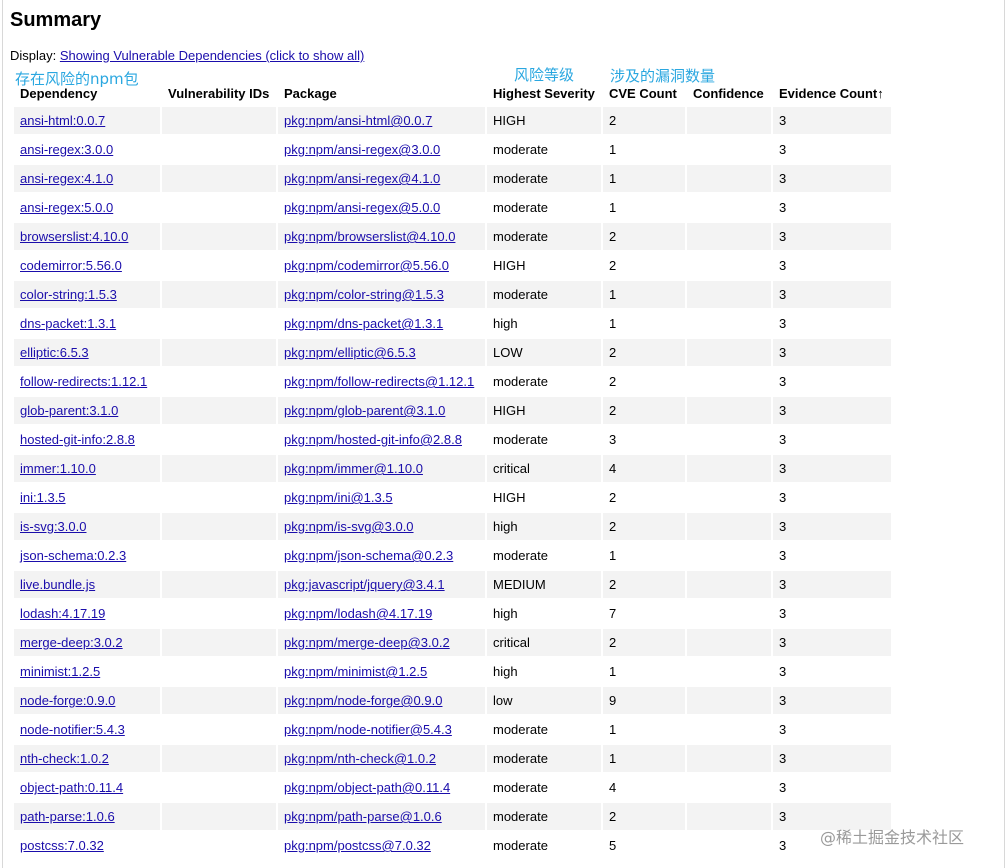 The image size is (1006, 868). Describe the element at coordinates (358, 613) in the screenshot. I see `cell-package-link: pkg:npm/lodash@4.17.19` at that location.